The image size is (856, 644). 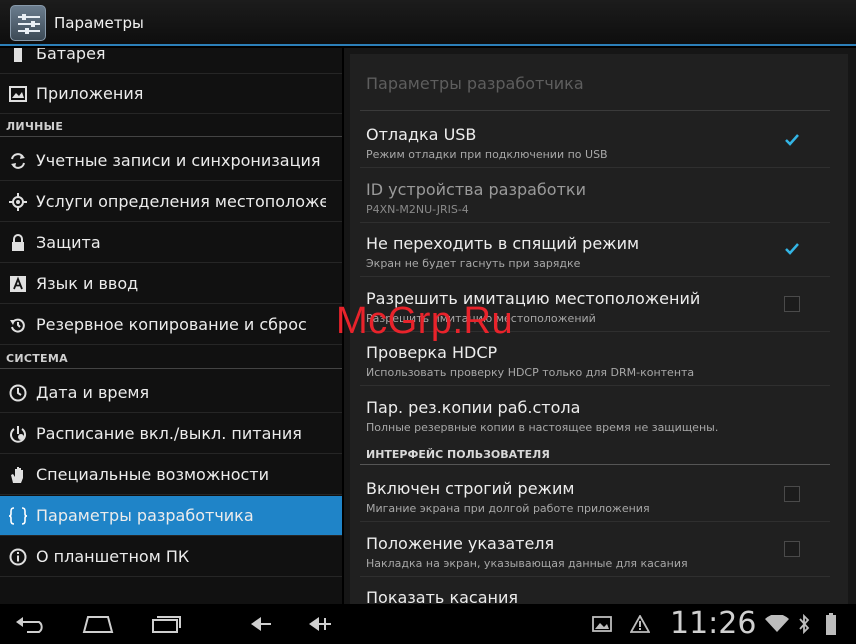 I want to click on header-item-accessibility: Специальные возможности, so click(x=171, y=475).